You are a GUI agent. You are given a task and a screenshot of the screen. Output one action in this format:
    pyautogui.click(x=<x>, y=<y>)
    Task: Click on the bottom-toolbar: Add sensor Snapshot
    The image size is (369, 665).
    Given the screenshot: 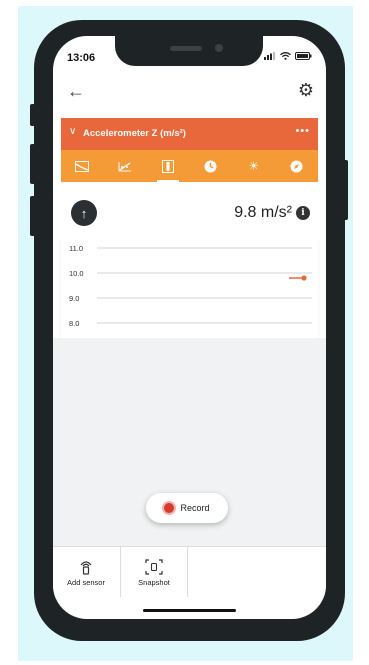 What is the action you would take?
    pyautogui.click(x=189, y=572)
    